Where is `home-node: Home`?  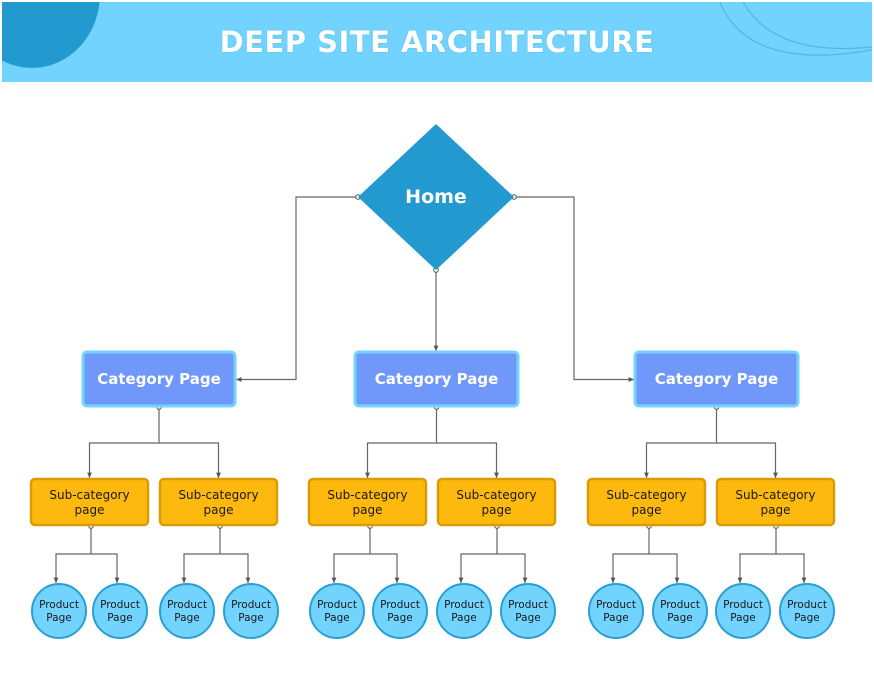 home-node: Home is located at coordinates (436, 197).